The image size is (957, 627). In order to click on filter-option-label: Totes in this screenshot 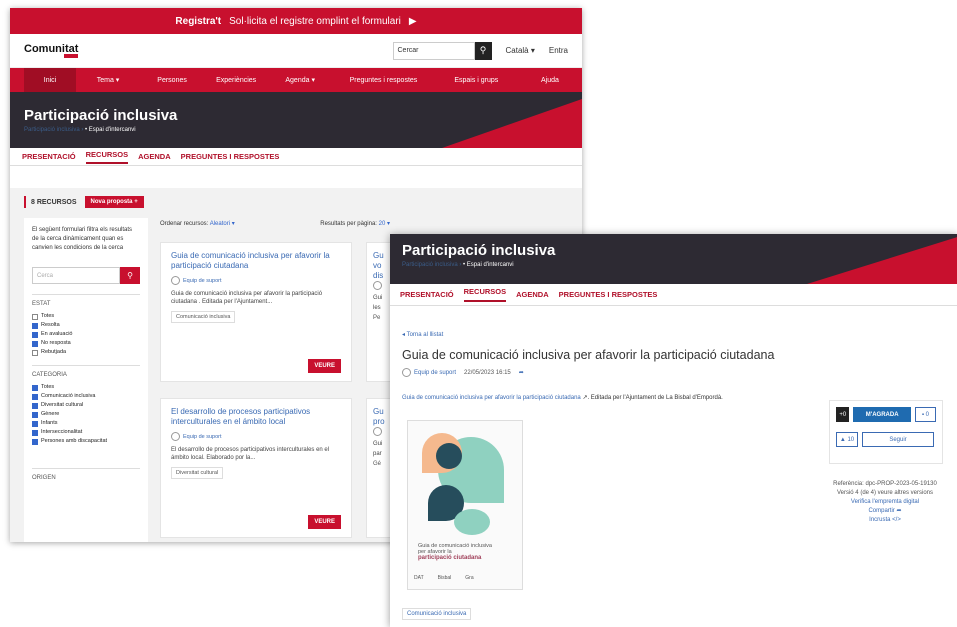, I will do `click(48, 387)`.